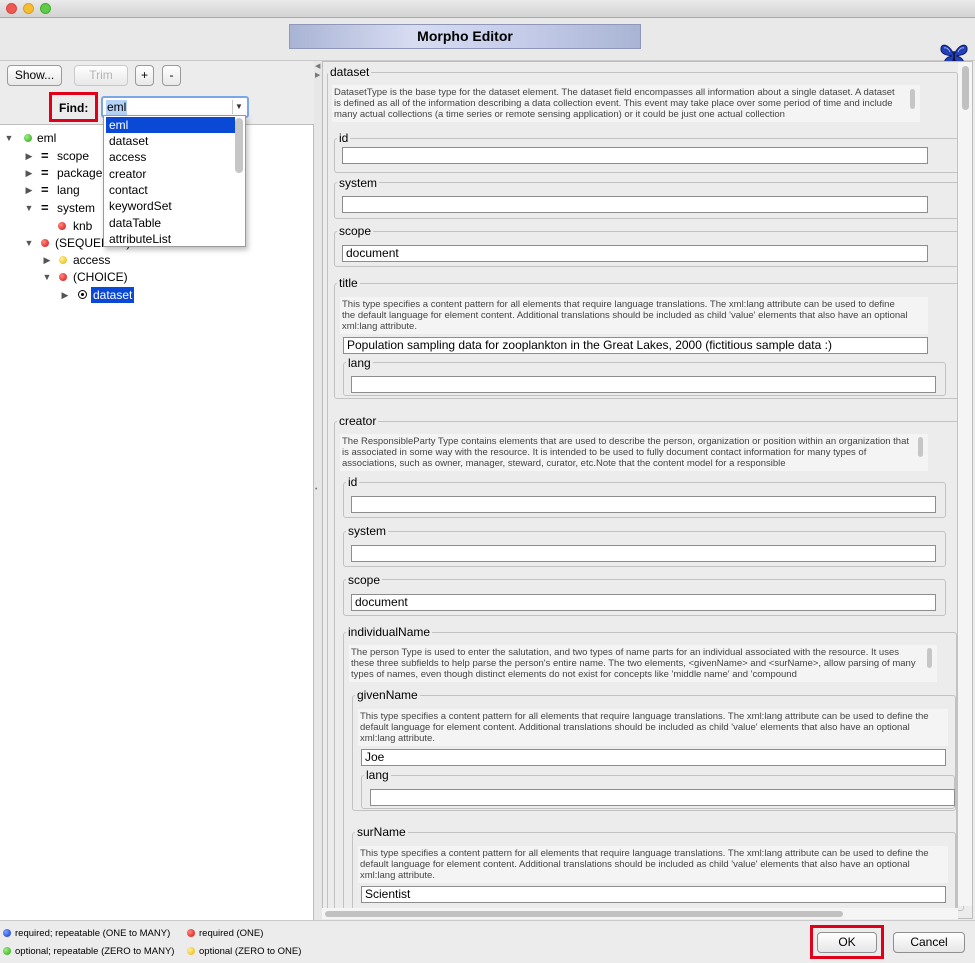 The width and height of the screenshot is (975, 963). Describe the element at coordinates (358, 183) in the screenshot. I see `system-legend: system` at that location.